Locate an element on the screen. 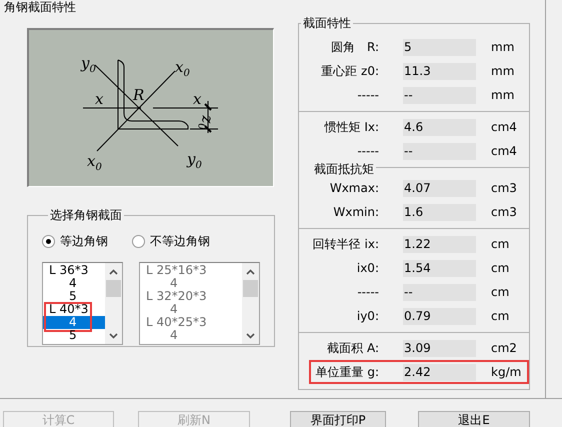 This screenshot has height=427, width=562. scrollbar is located at coordinates (113, 303).